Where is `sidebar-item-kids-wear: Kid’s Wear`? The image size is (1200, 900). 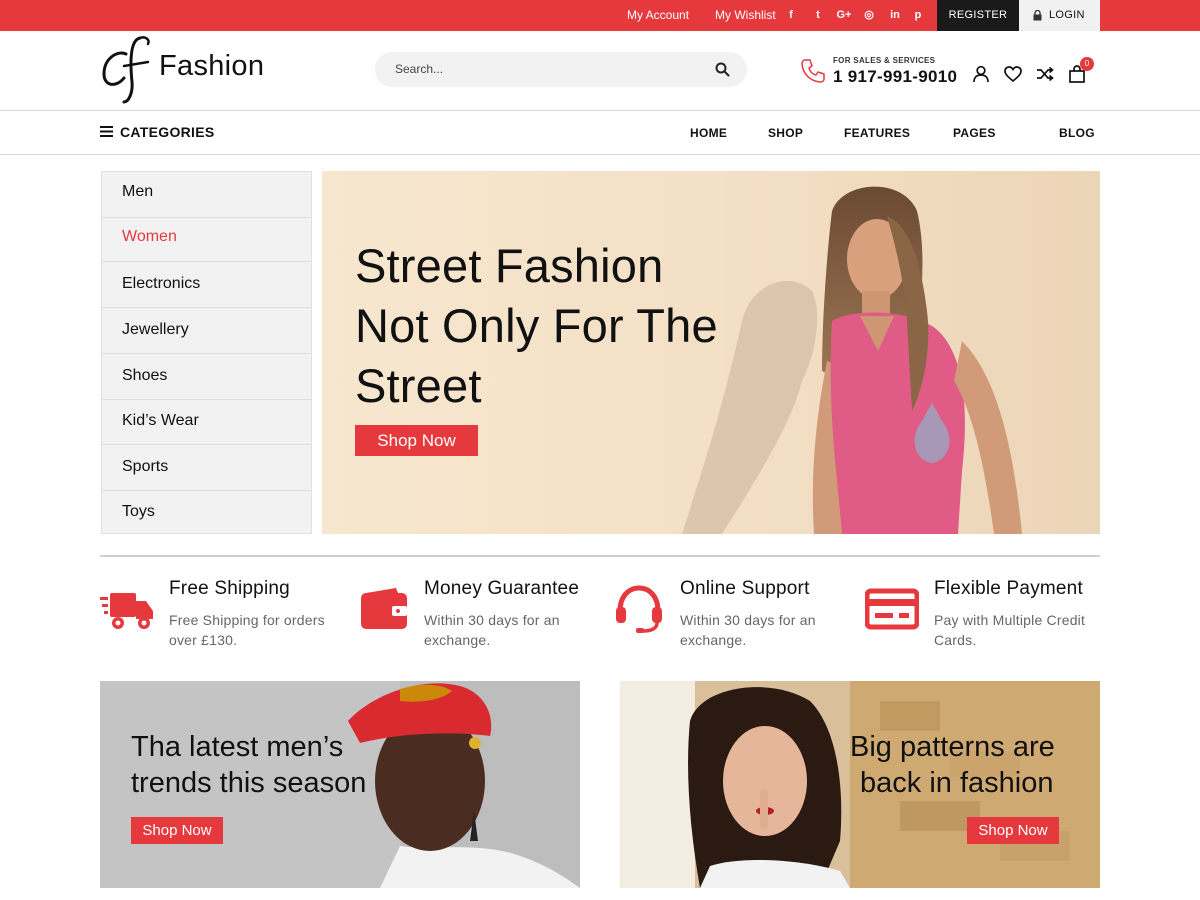
sidebar-item-kids-wear: Kid’s Wear is located at coordinates (206, 422).